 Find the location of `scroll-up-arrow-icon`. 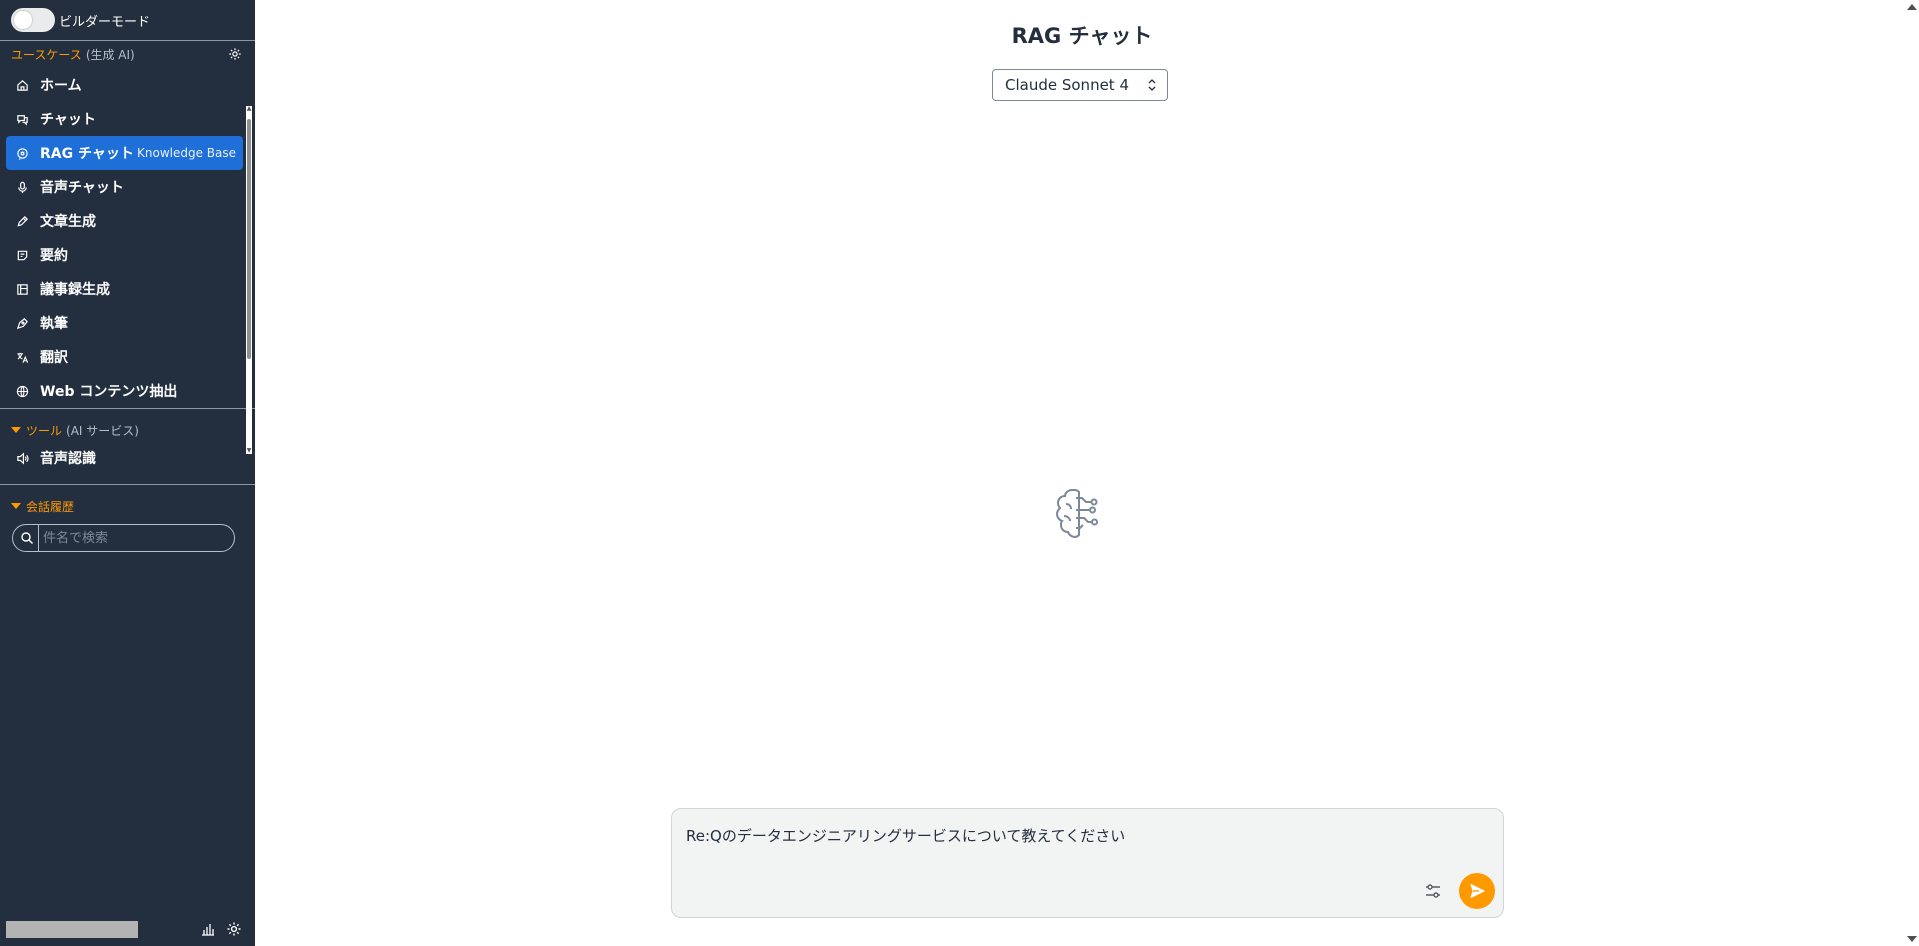

scroll-up-arrow-icon is located at coordinates (1912, 7).